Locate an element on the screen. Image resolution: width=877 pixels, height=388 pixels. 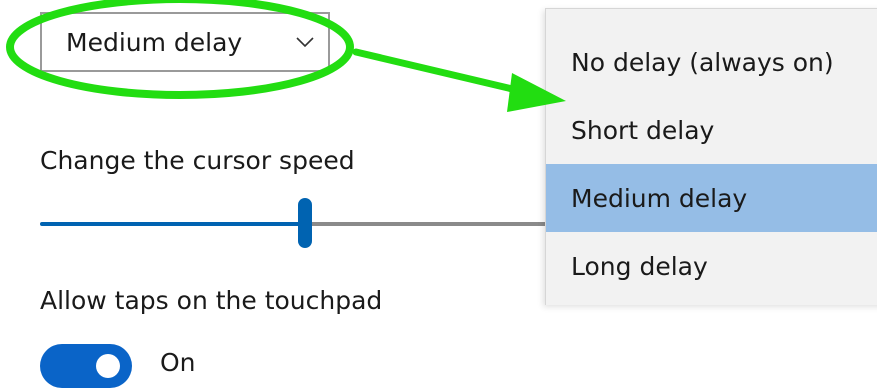
toggle-state-label: On is located at coordinates (178, 362).